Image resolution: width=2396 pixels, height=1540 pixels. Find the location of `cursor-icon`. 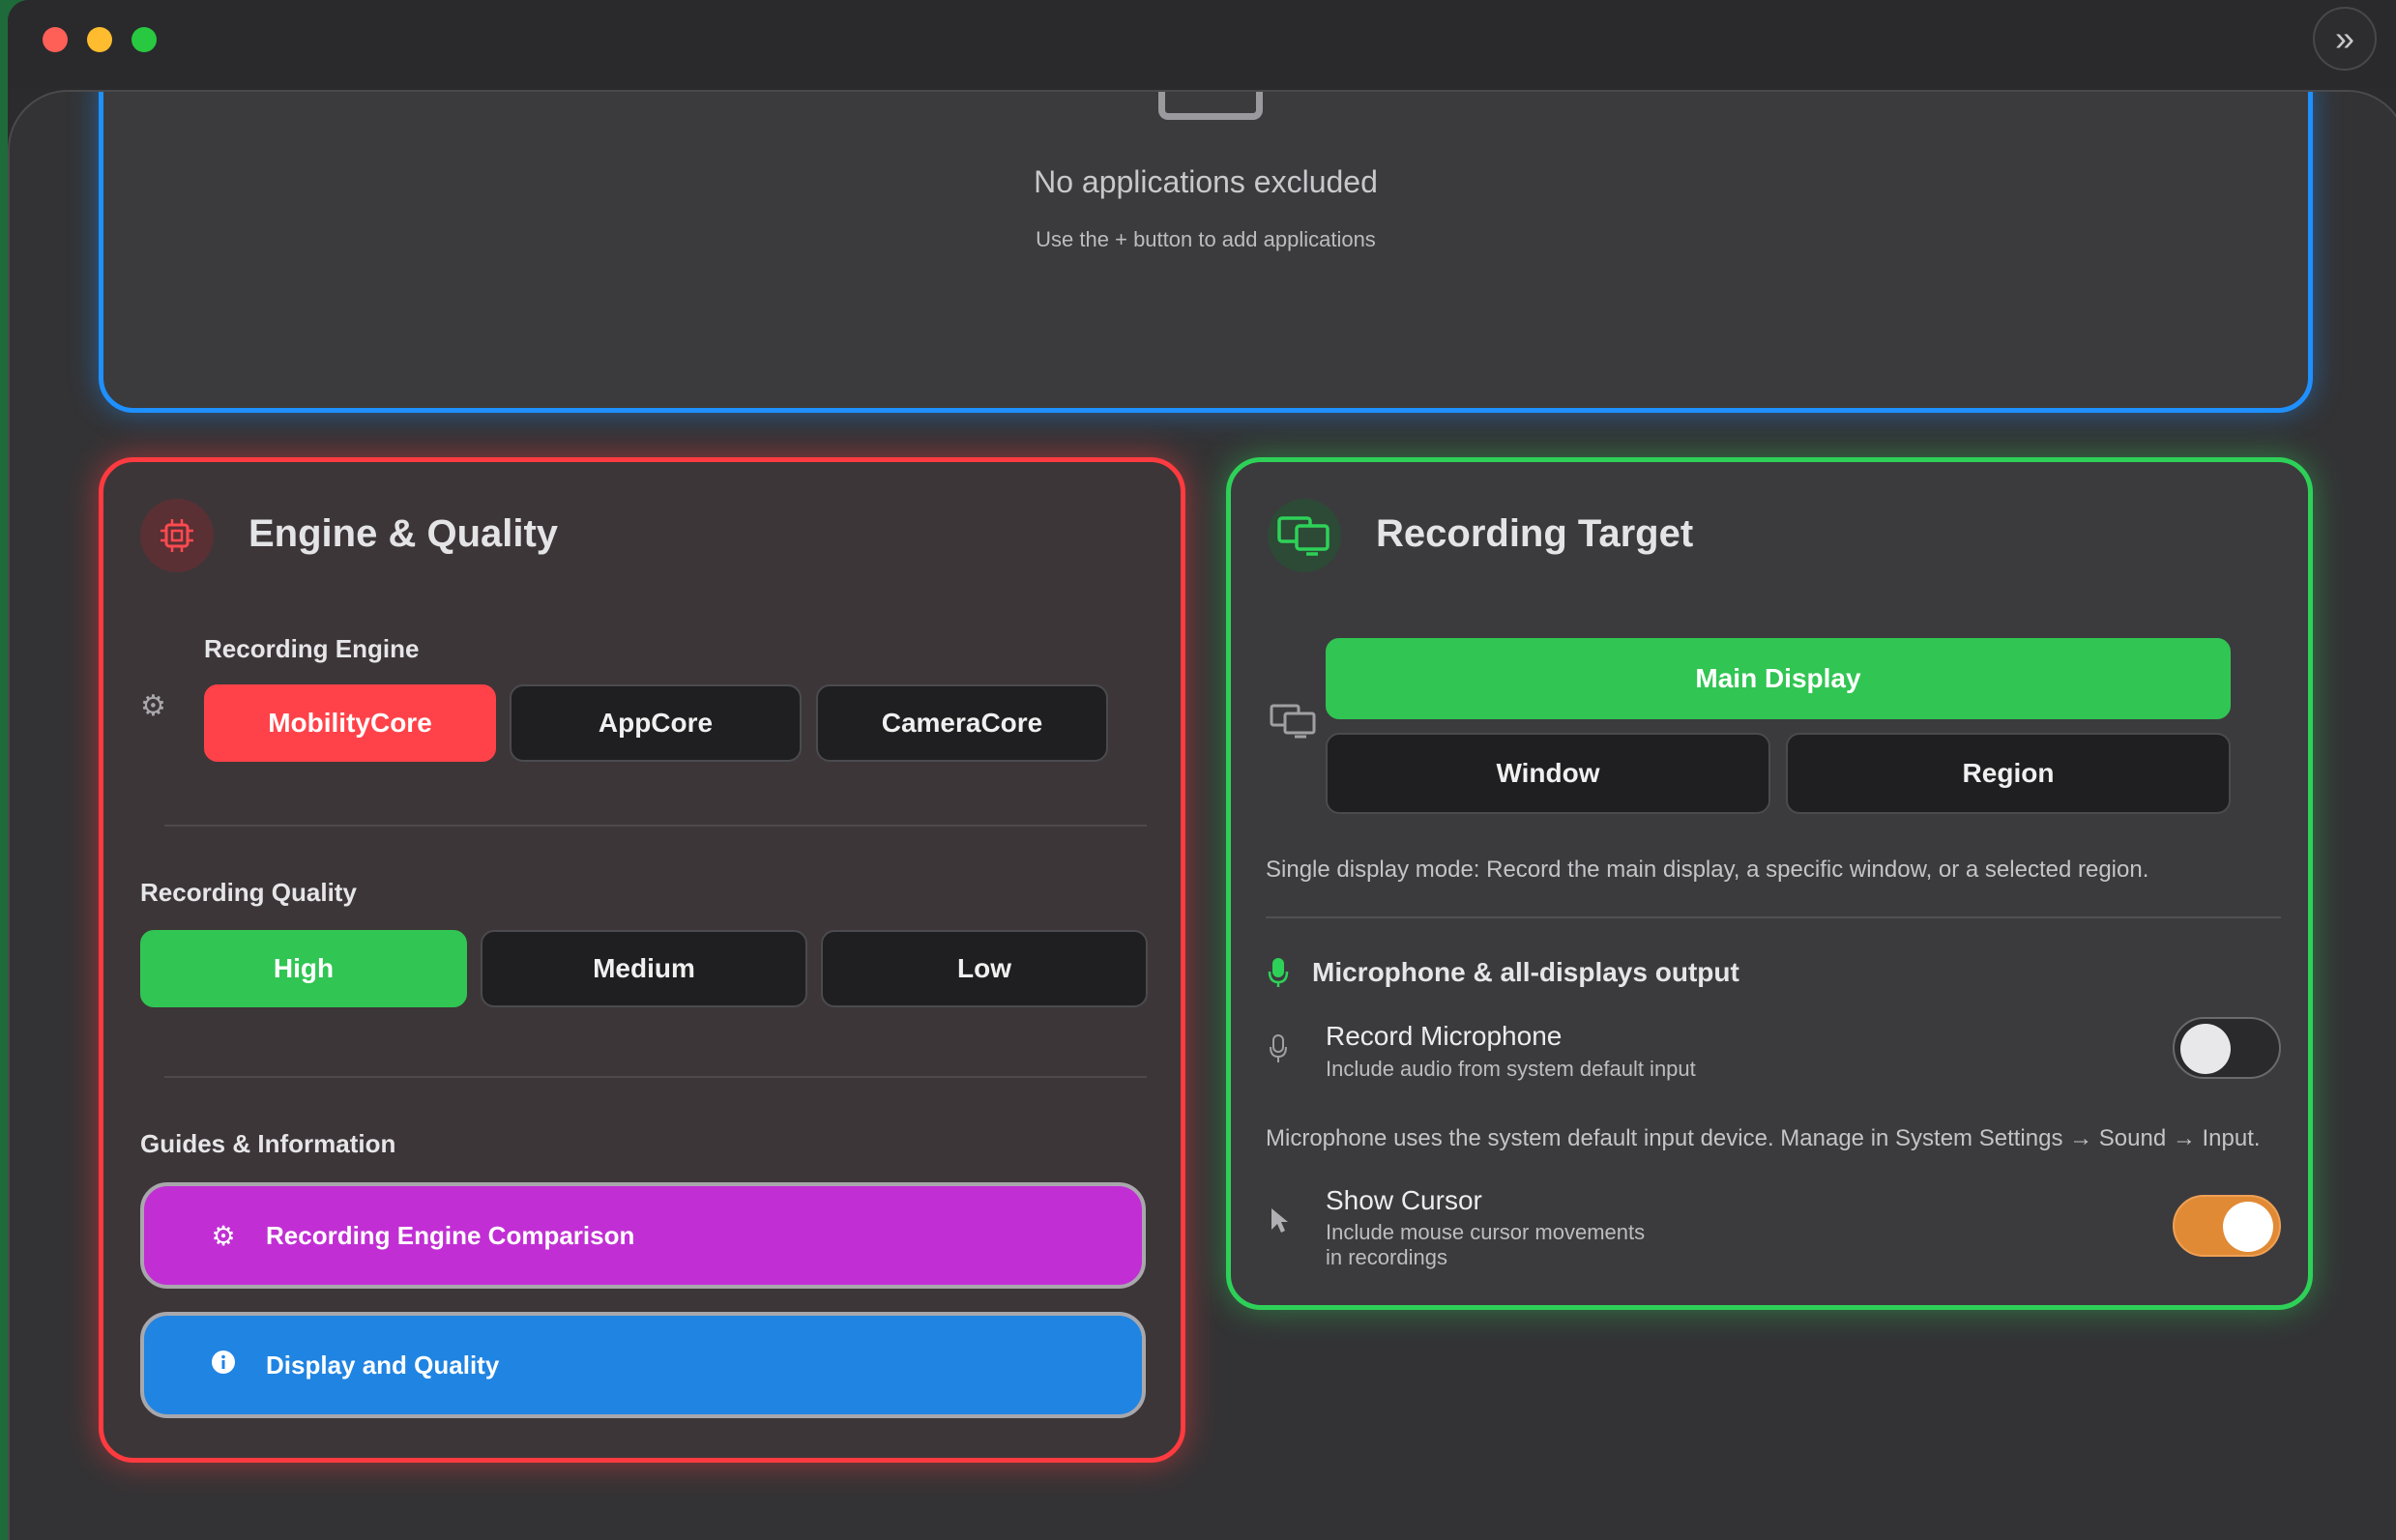

cursor-icon is located at coordinates (1279, 1223).